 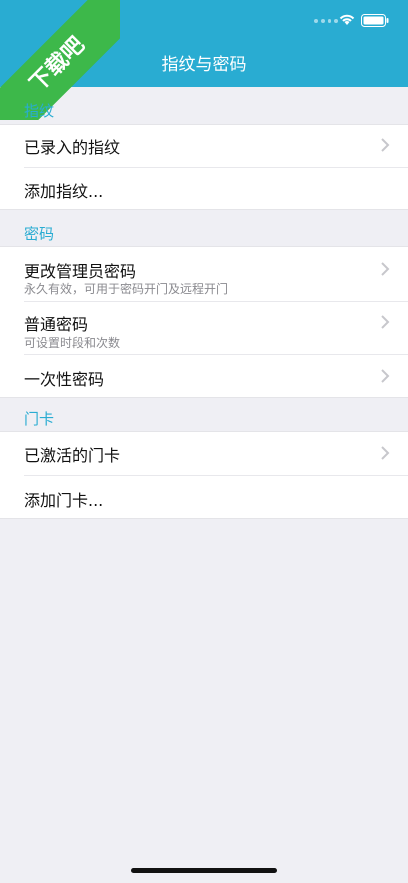 What do you see at coordinates (72, 343) in the screenshot?
I see `row-subtitle: 可设置时段和次数` at bounding box center [72, 343].